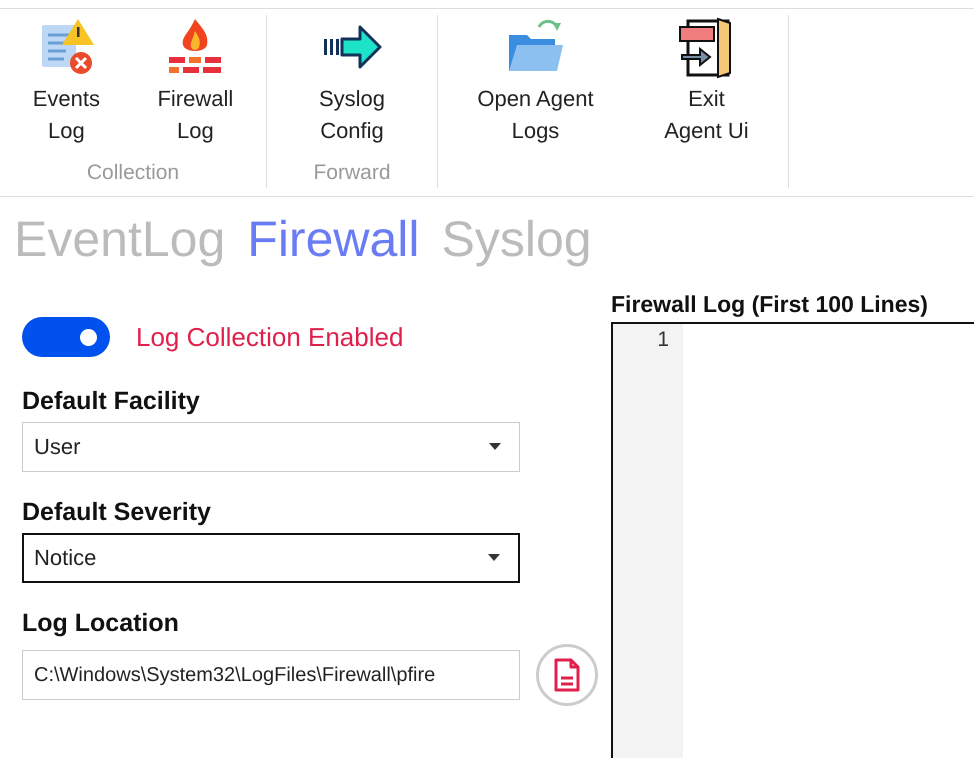 This screenshot has height=758, width=974. I want to click on group-label: Forward, so click(352, 173).